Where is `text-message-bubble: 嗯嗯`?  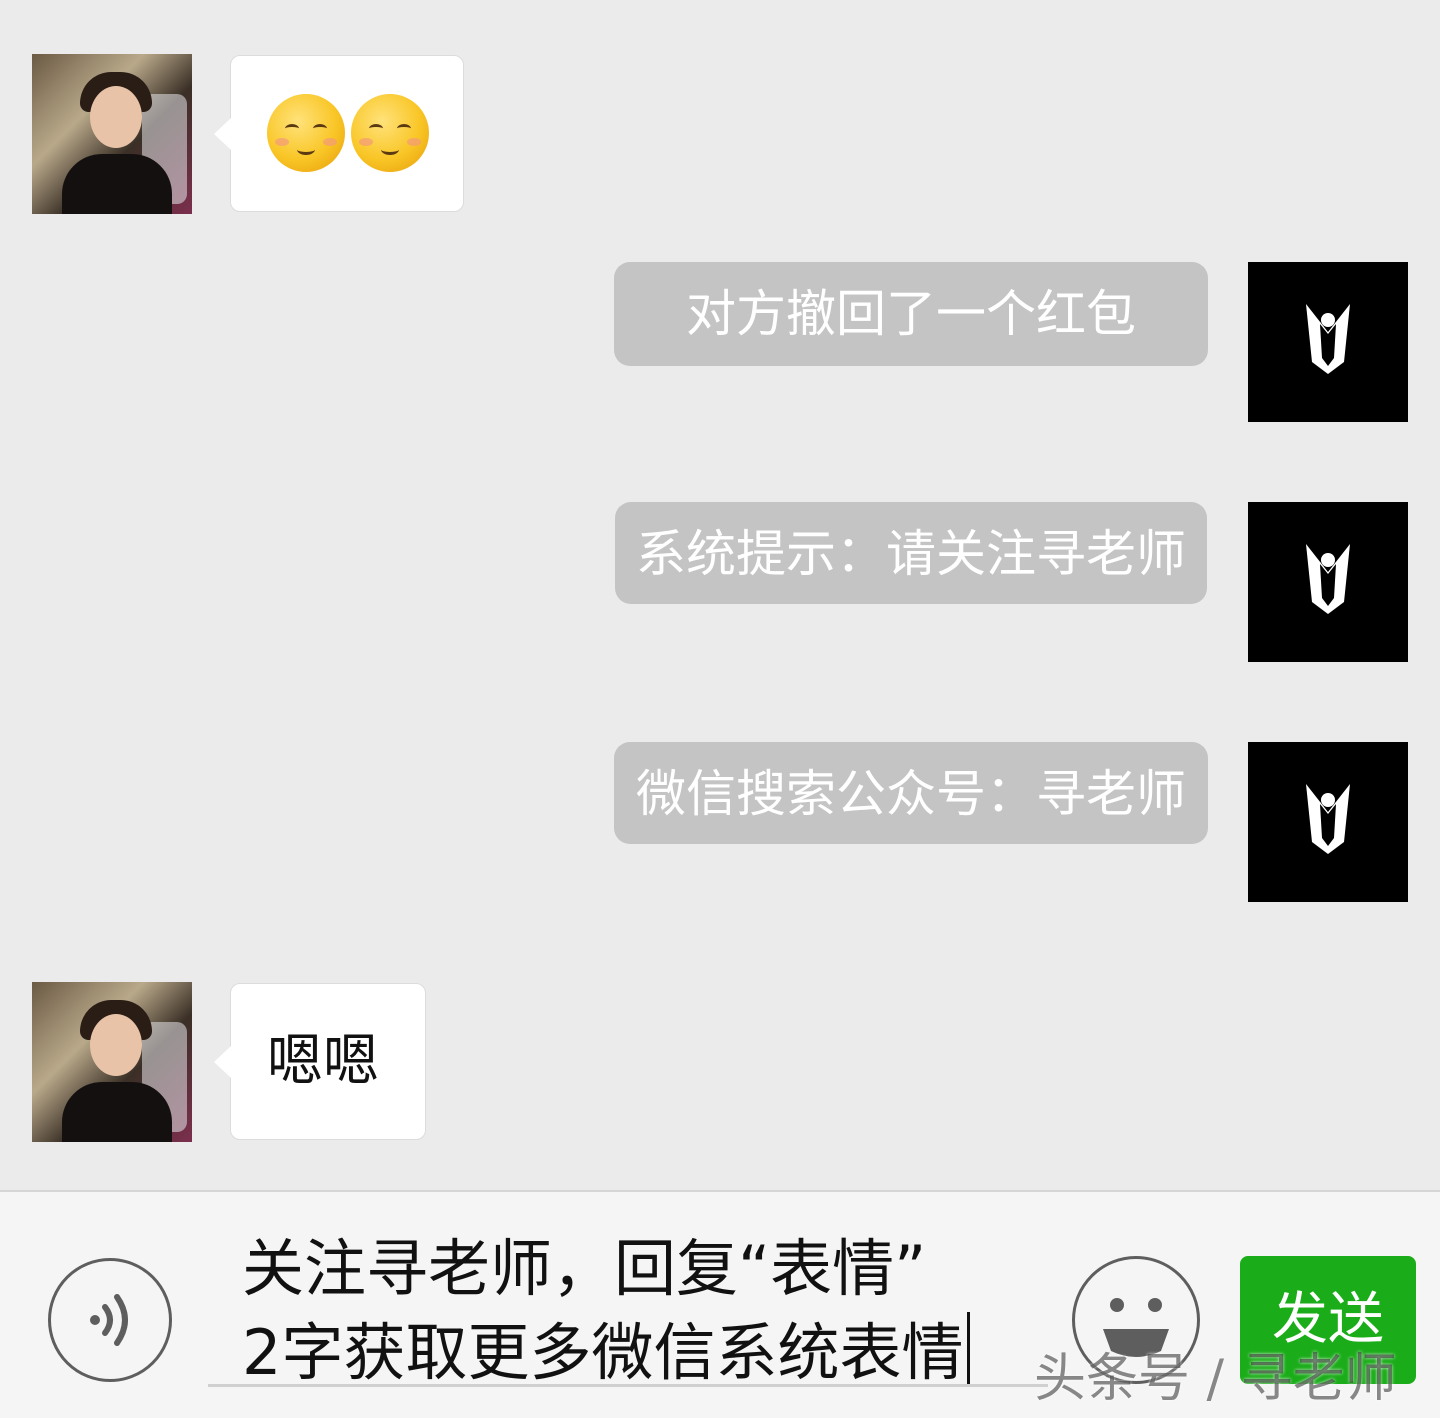
text-message-bubble: 嗯嗯 is located at coordinates (320, 1061).